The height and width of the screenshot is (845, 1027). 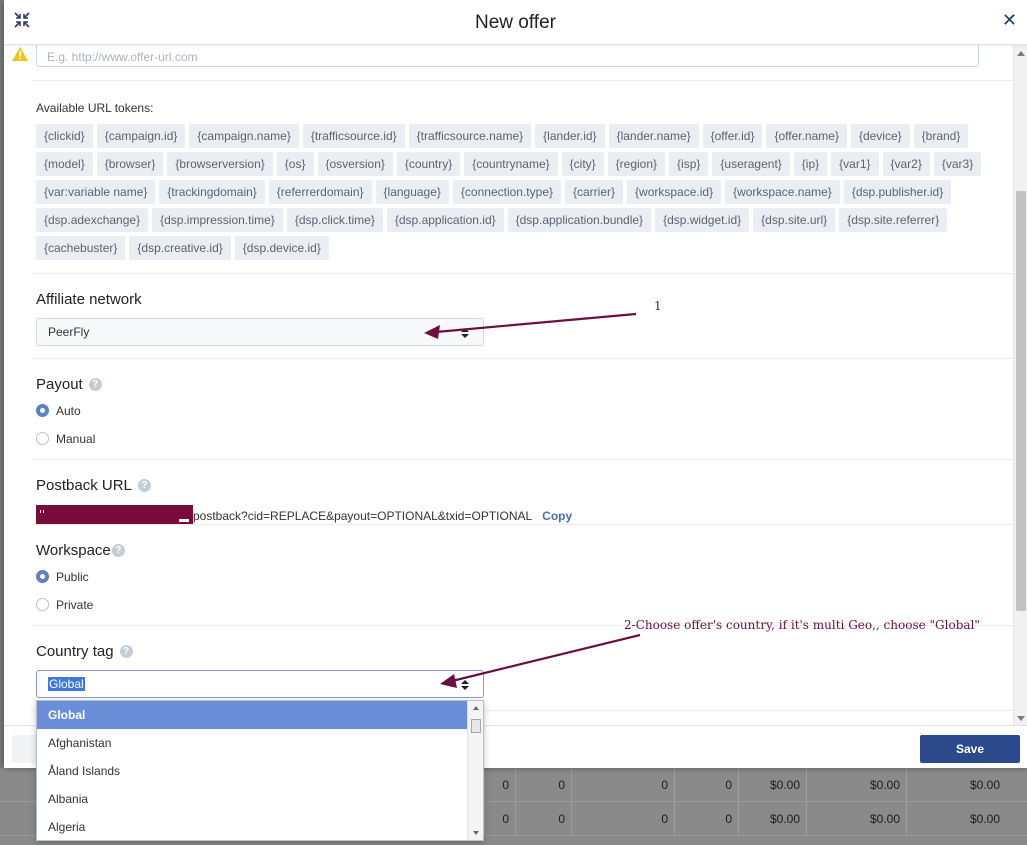 I want to click on url-token: {dsp.site.referrer}, so click(x=893, y=220).